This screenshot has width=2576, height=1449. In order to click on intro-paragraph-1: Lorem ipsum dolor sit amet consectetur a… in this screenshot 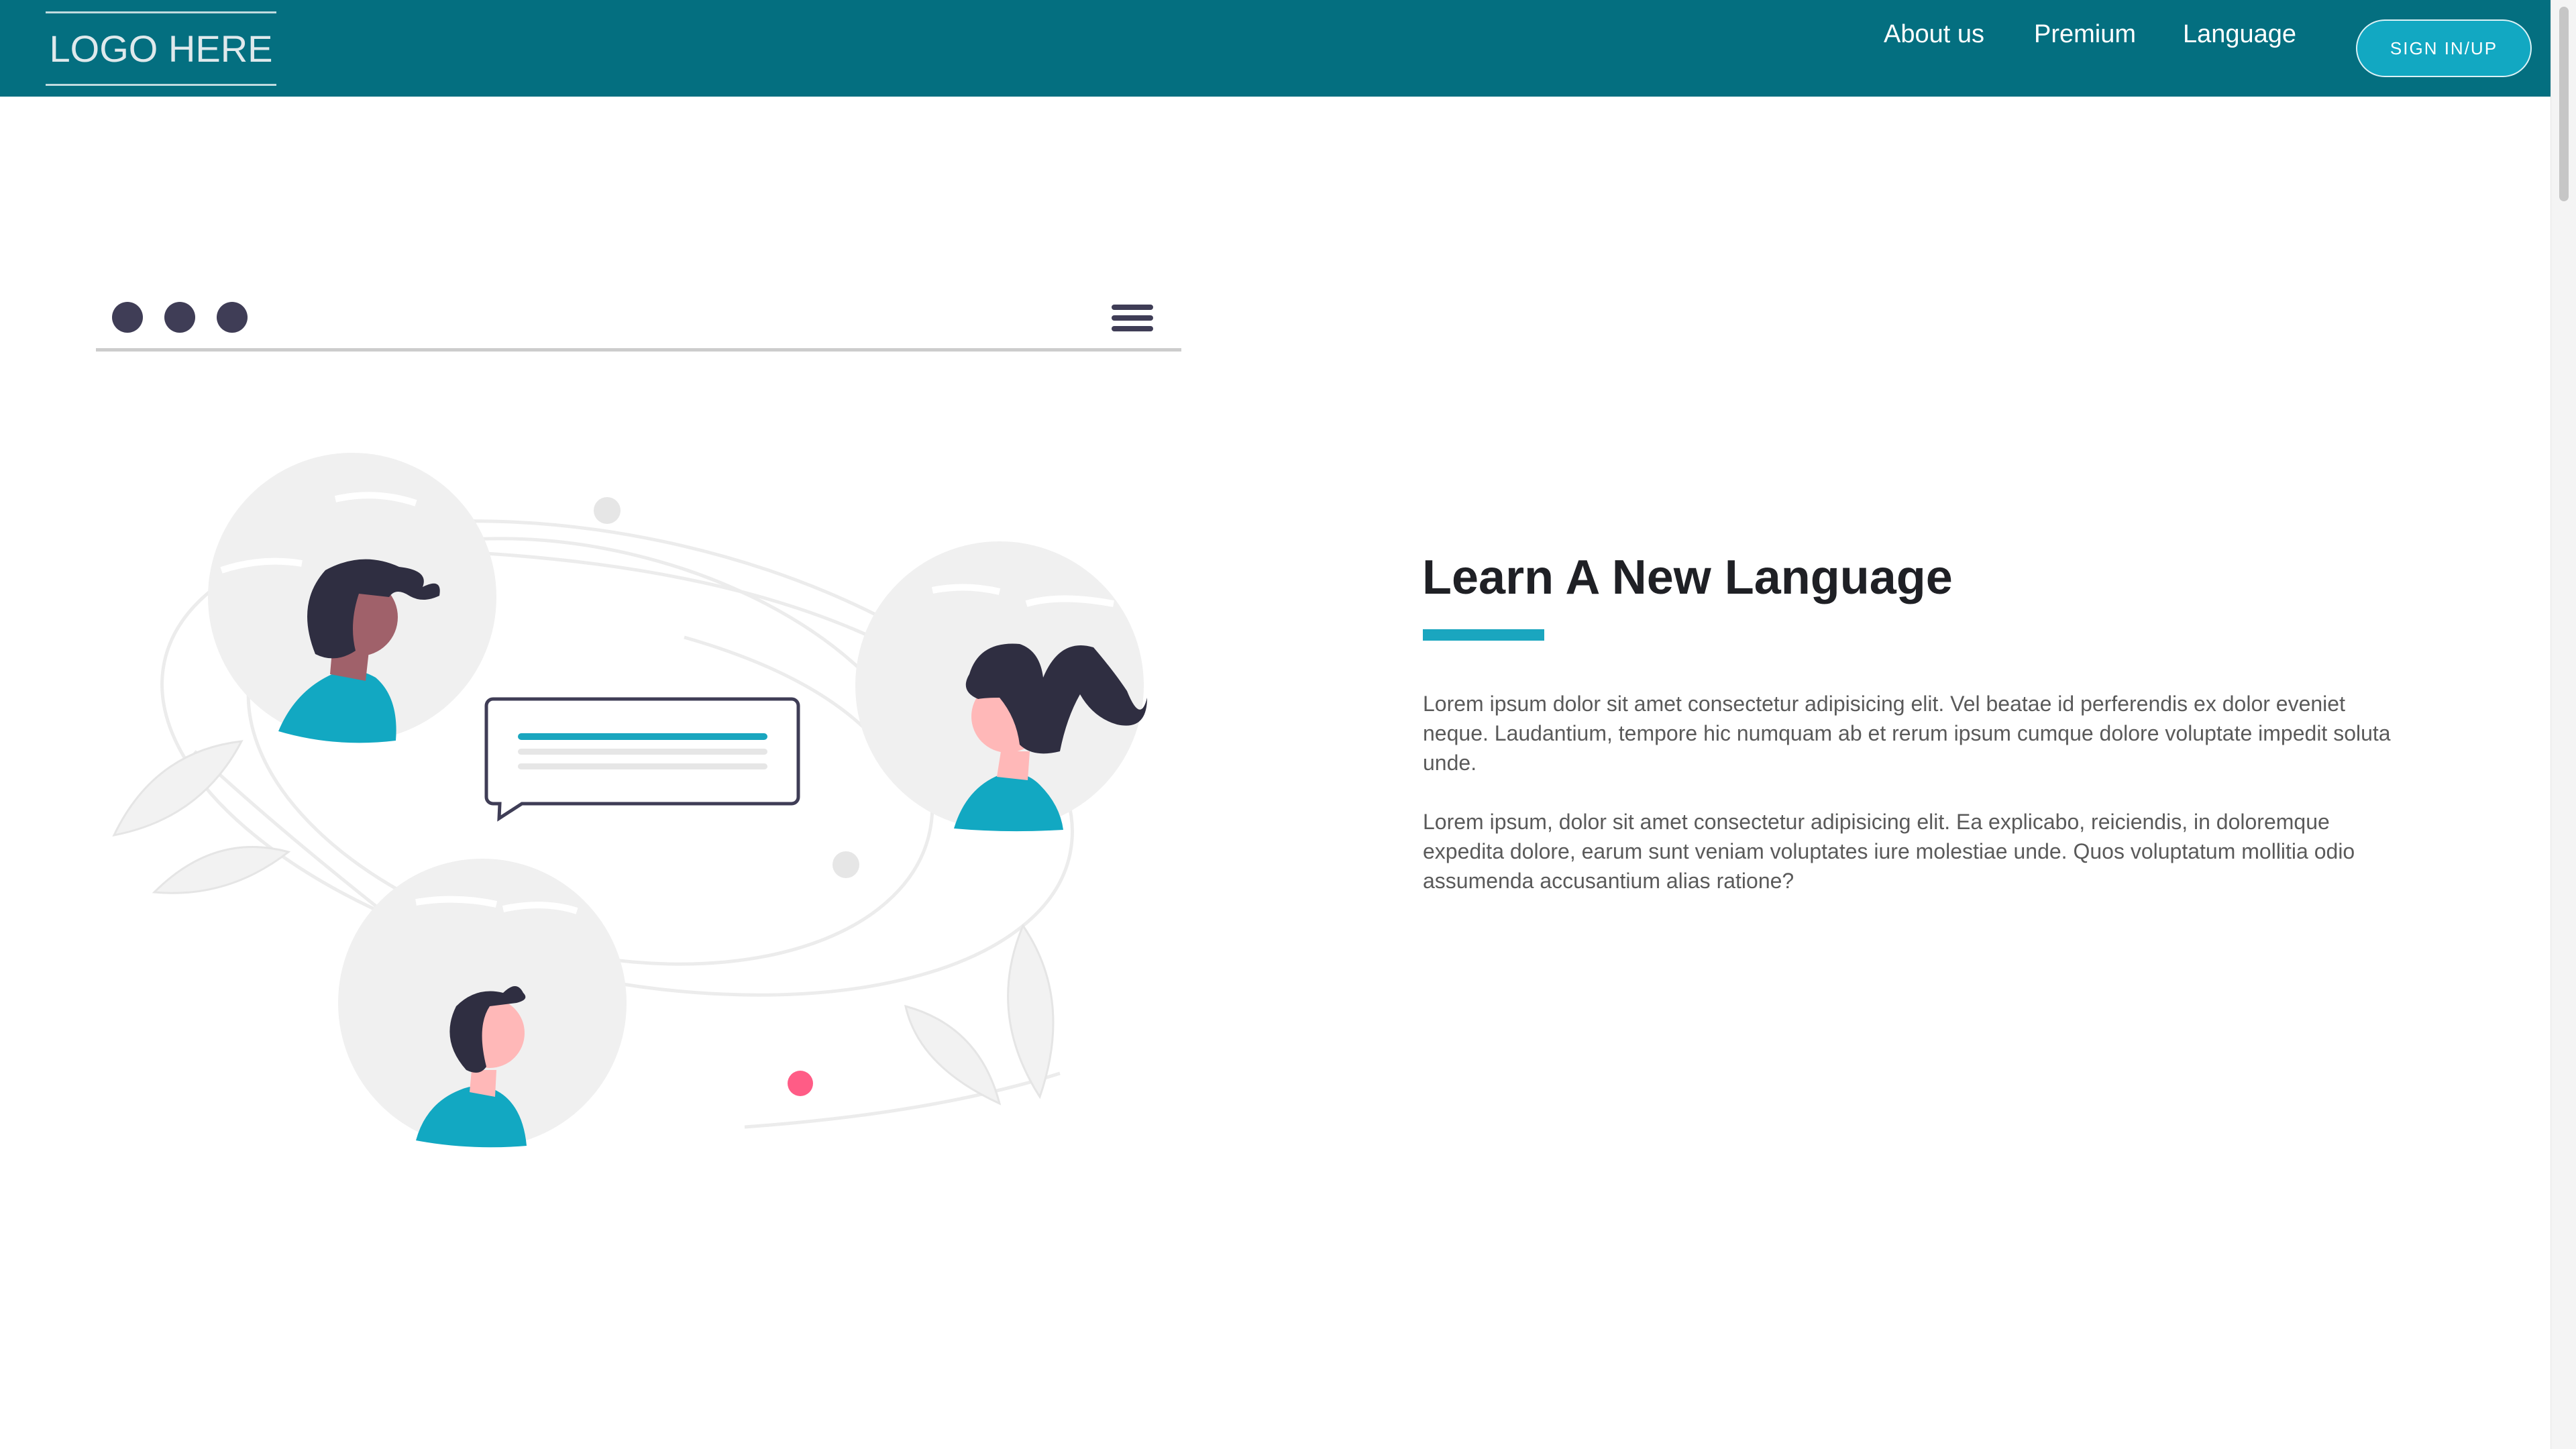, I will do `click(1907, 733)`.